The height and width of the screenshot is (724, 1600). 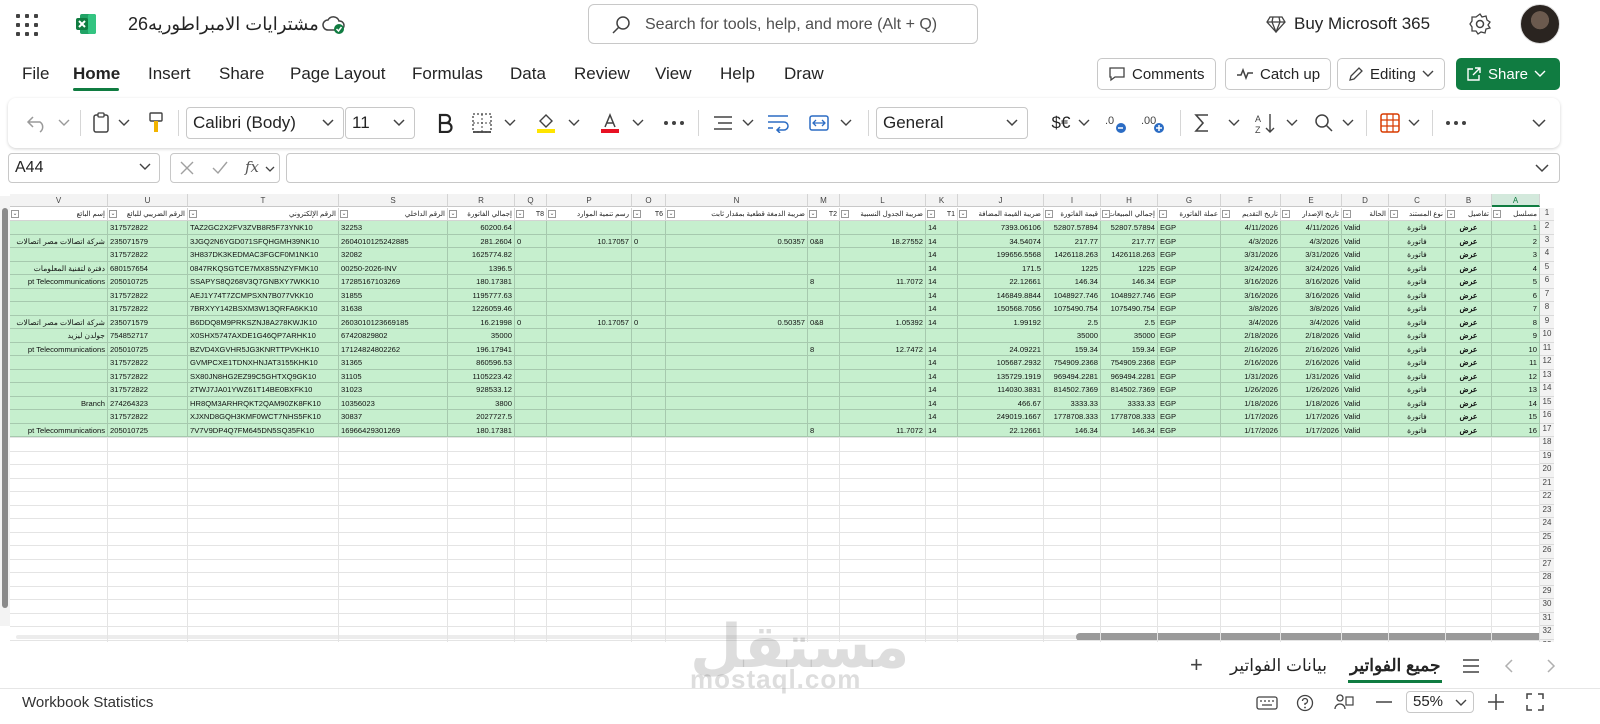 What do you see at coordinates (589, 214) in the screenshot?
I see `table-header-cell: رسم تنمية الموارد ⌄` at bounding box center [589, 214].